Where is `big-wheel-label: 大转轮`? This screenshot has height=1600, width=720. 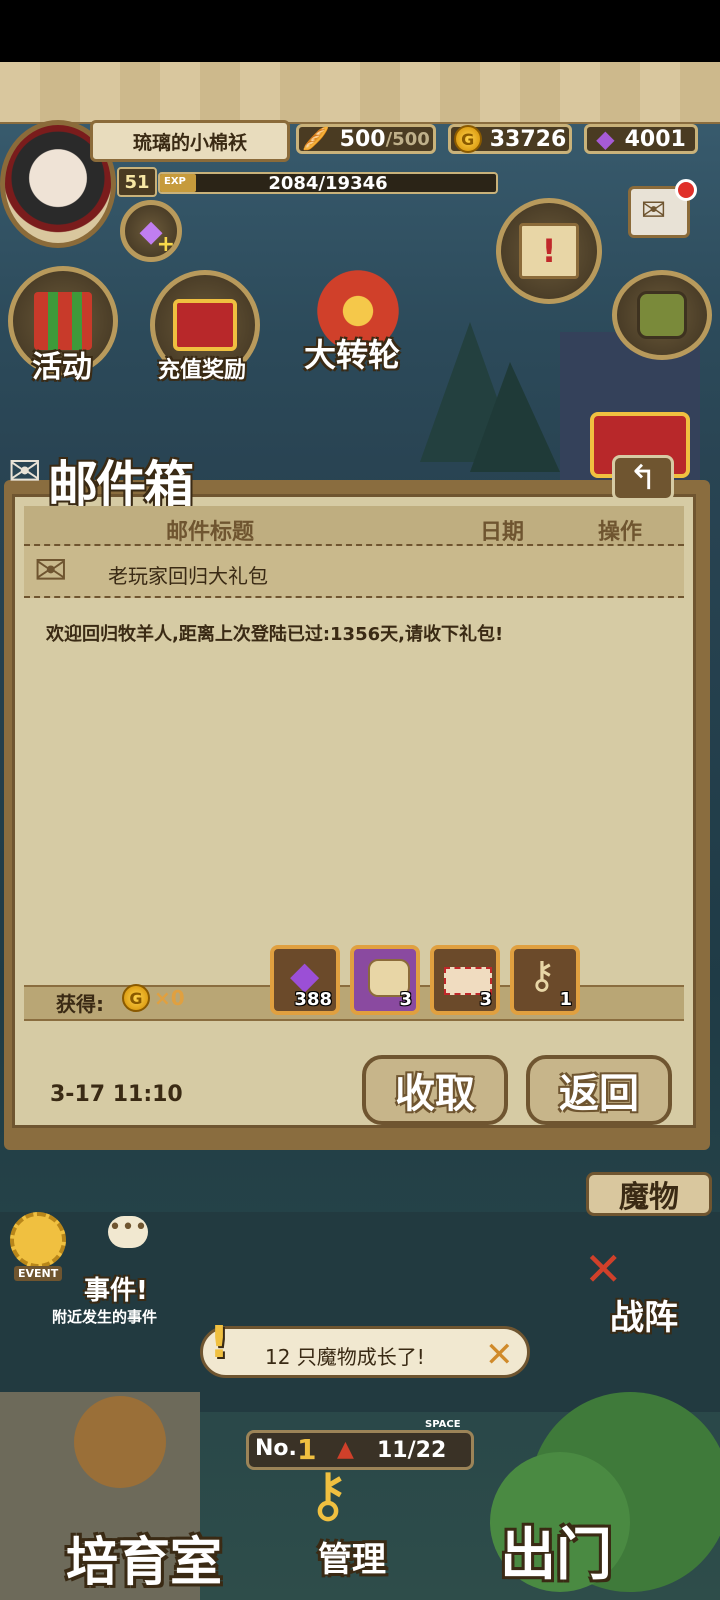 big-wheel-label: 大转轮 is located at coordinates (352, 355).